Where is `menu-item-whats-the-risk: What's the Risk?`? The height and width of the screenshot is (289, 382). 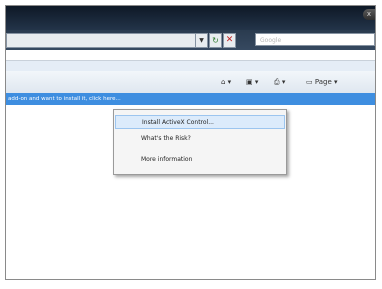
menu-item-whats-the-risk: What's the Risk? is located at coordinates (200, 139).